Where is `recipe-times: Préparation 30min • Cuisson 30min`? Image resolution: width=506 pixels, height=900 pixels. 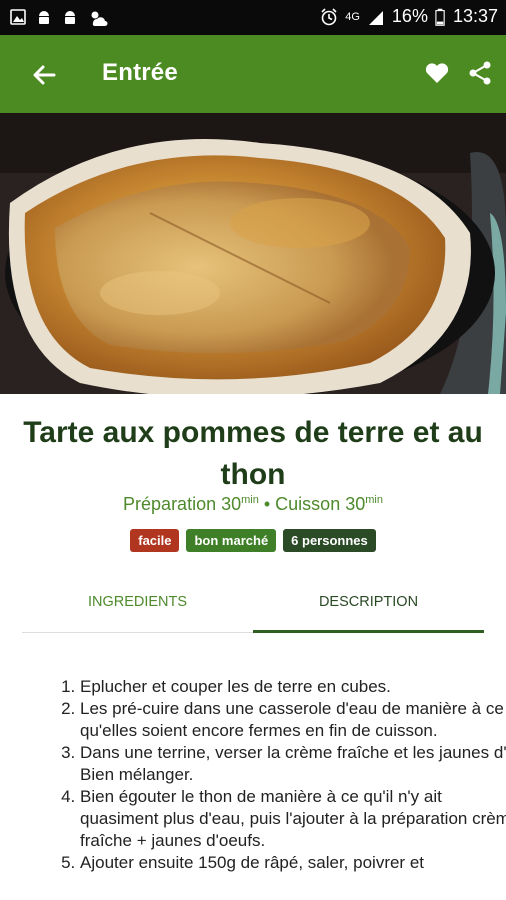
recipe-times: Préparation 30min • Cuisson 30min is located at coordinates (253, 504).